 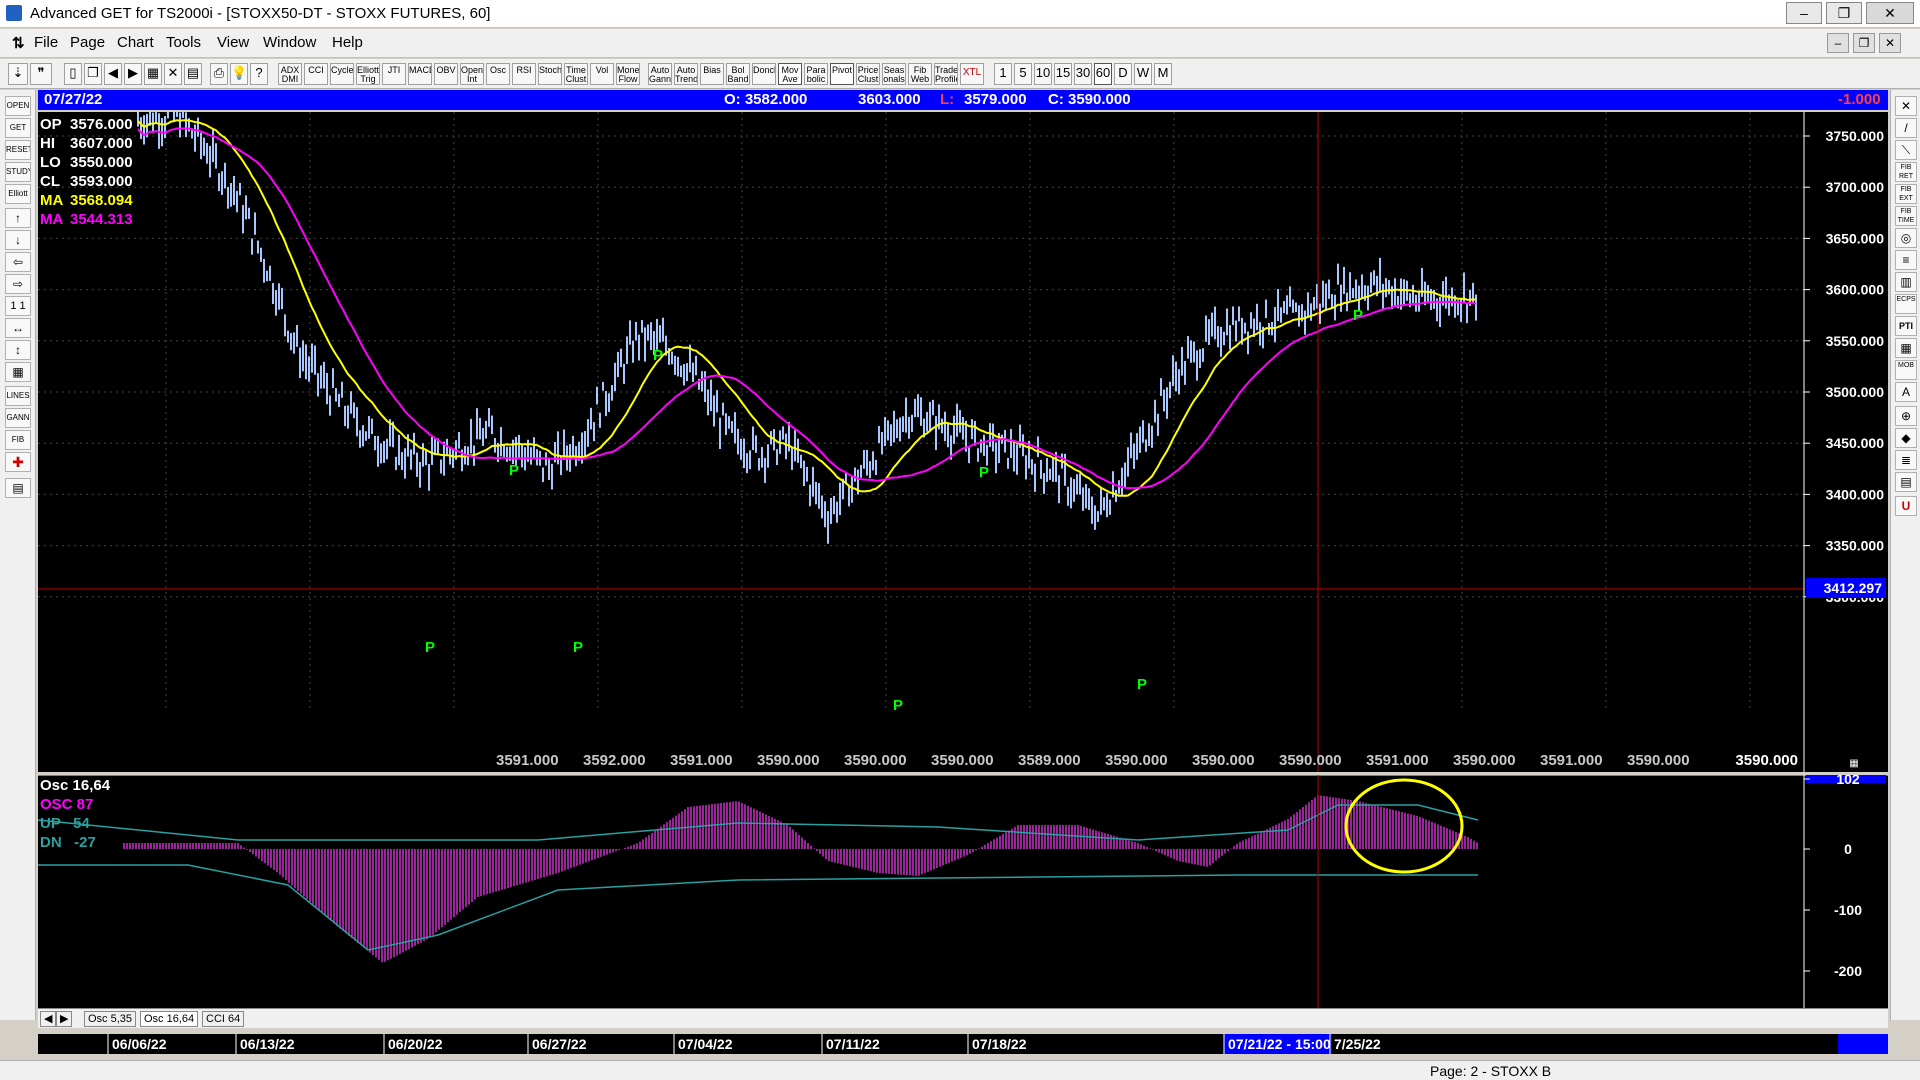 I want to click on study-donch: Donch, so click(x=764, y=74).